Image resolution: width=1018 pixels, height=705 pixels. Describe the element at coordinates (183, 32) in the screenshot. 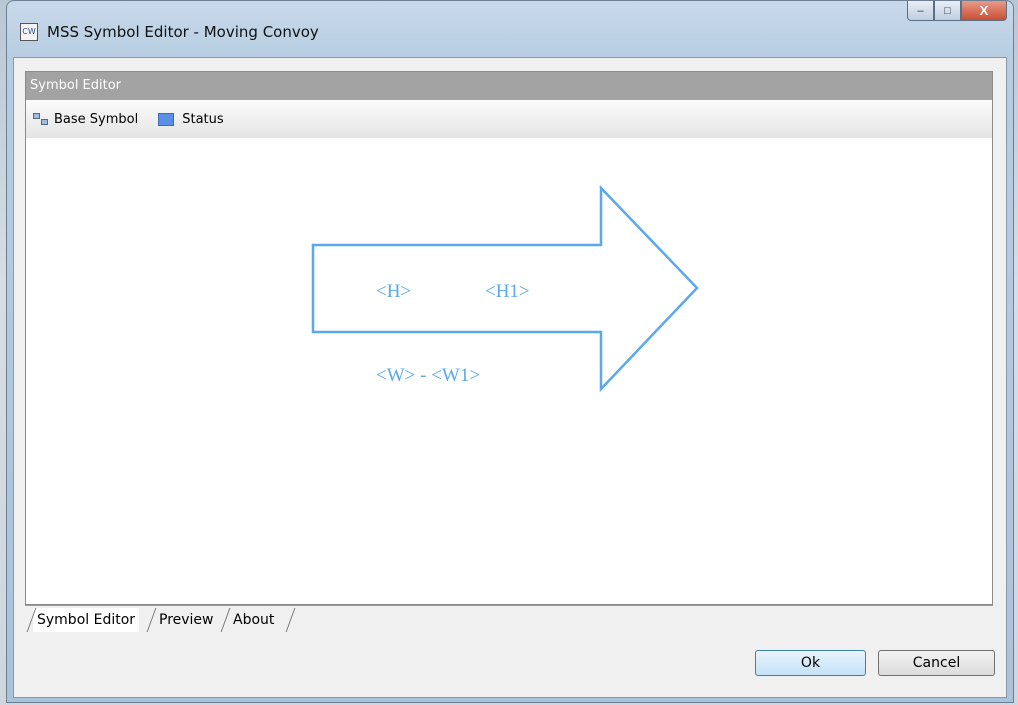

I see `window-title: MSS Symbol Editor - Moving Convoy` at that location.